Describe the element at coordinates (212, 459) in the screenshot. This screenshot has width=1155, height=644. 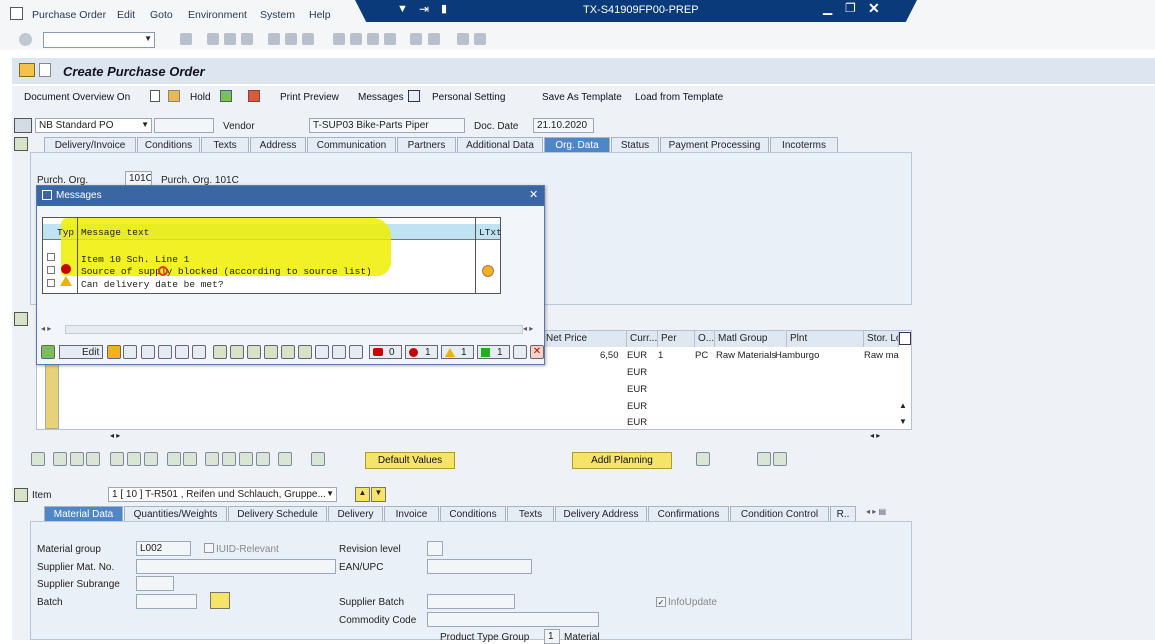
I see `sort-asc-icon` at that location.